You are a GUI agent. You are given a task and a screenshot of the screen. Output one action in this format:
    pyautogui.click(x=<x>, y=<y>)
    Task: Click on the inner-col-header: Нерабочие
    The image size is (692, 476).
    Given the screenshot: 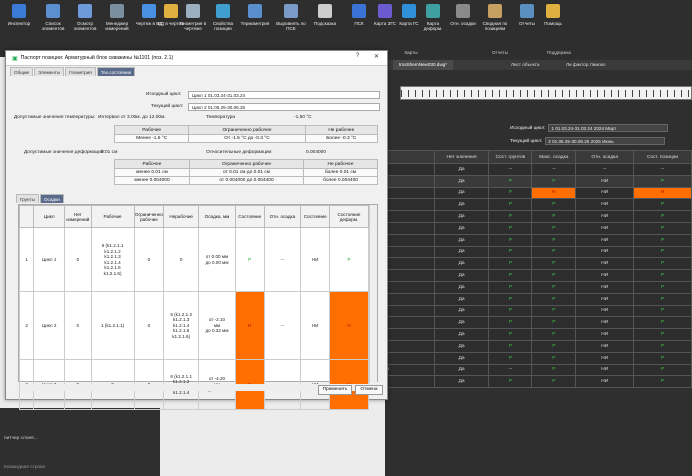 What is the action you would take?
    pyautogui.click(x=181, y=216)
    